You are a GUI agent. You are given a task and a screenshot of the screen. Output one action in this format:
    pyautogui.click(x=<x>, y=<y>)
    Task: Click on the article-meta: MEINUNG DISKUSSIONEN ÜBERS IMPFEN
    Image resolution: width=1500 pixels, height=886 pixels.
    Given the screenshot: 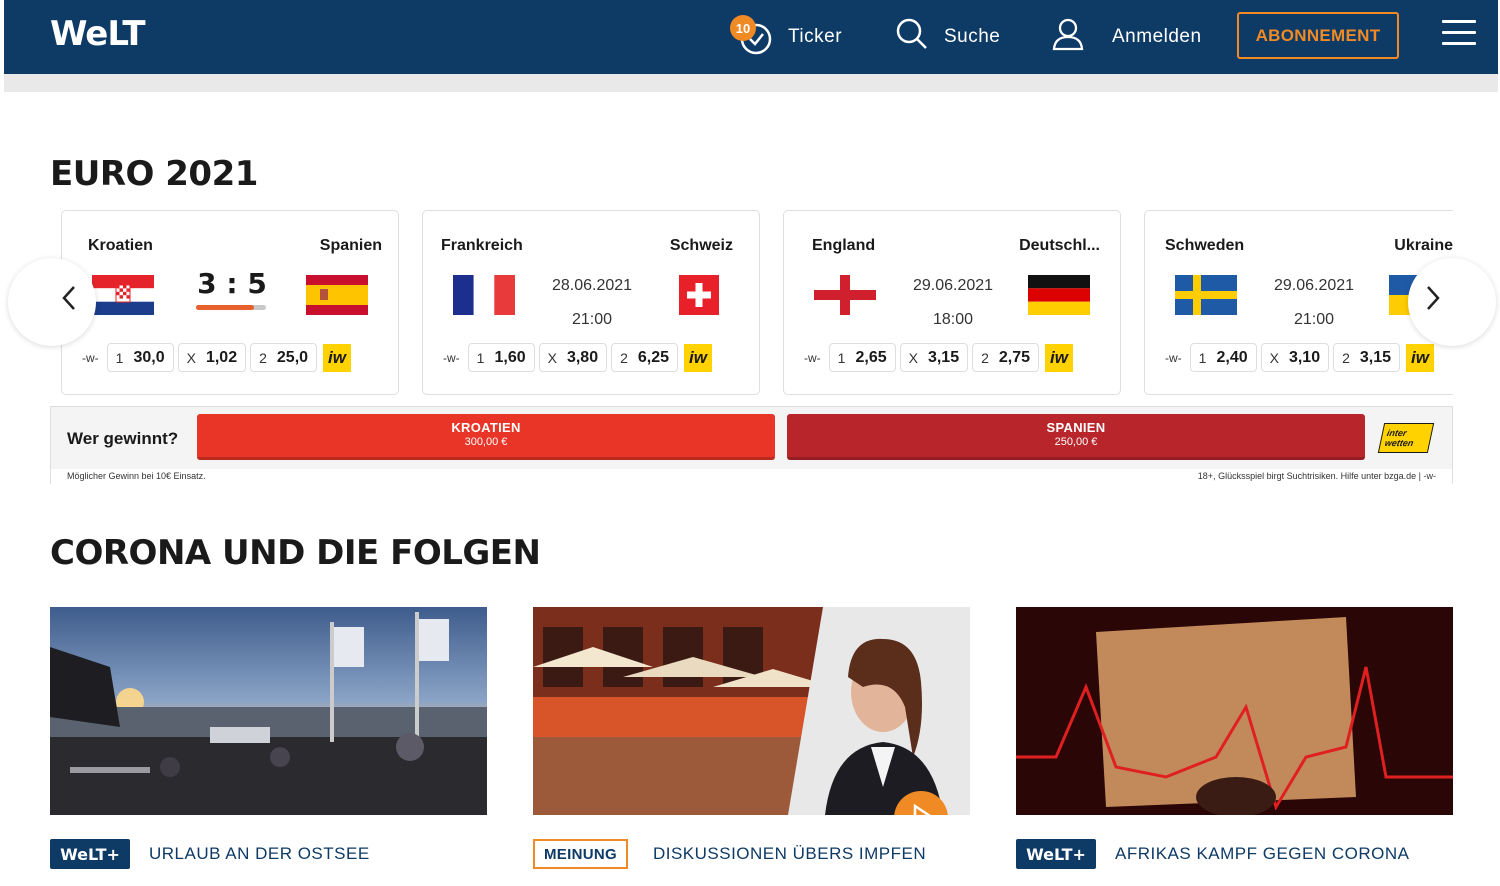 What is the action you would take?
    pyautogui.click(x=729, y=854)
    